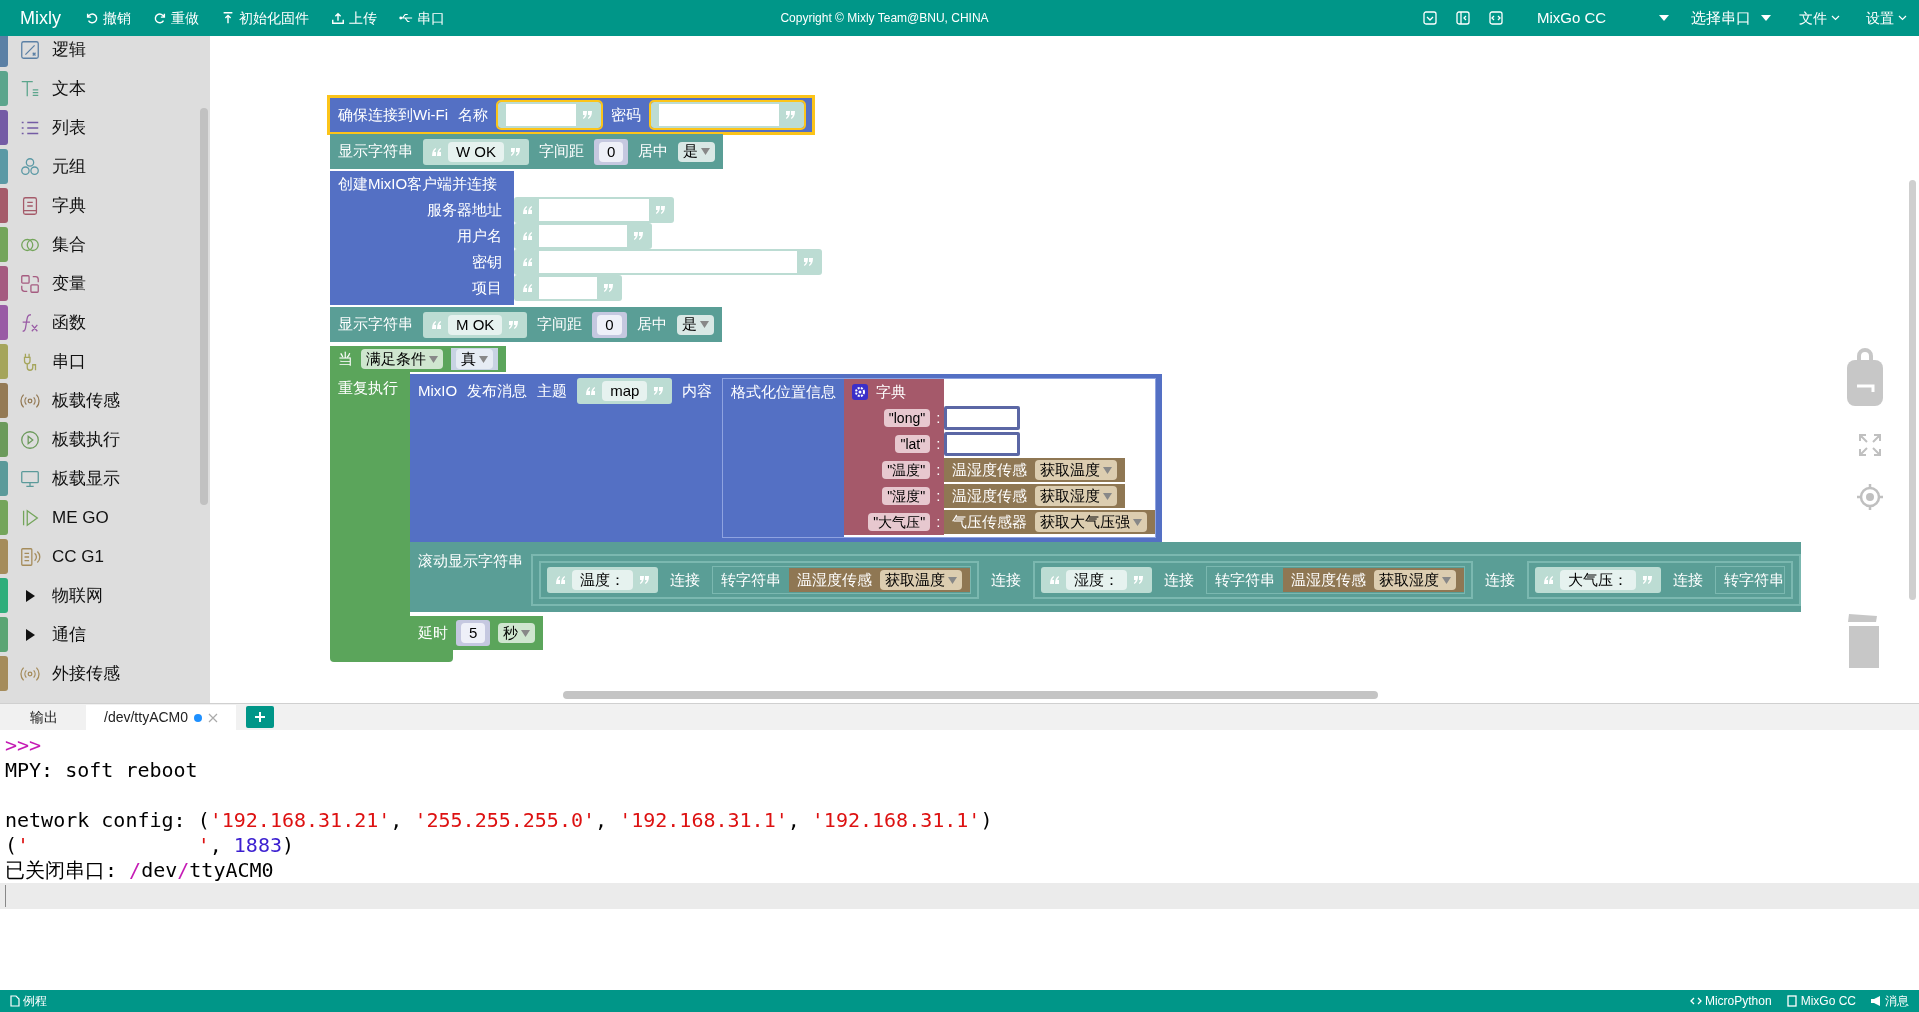 This screenshot has height=1012, width=1919. What do you see at coordinates (105, 88) in the screenshot?
I see `category-item: 文本` at bounding box center [105, 88].